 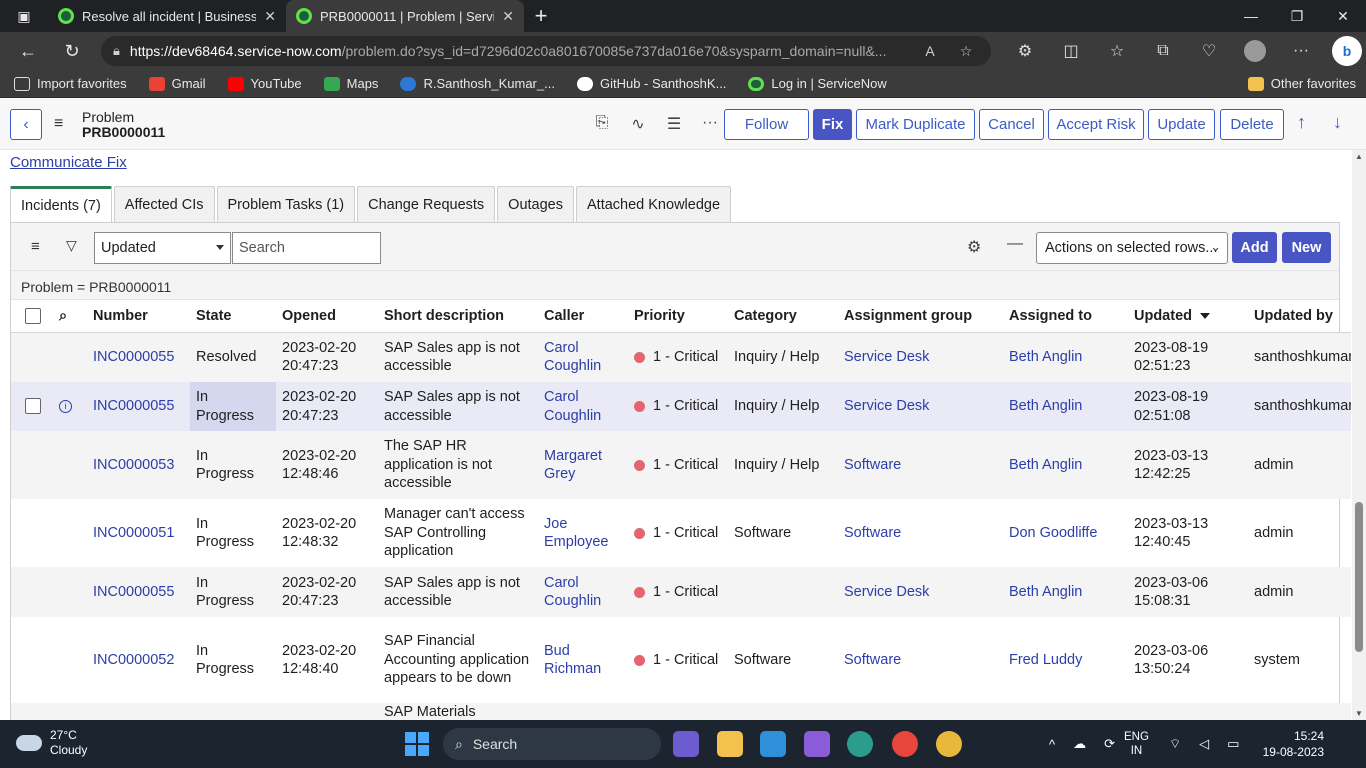 I want to click on tab-change-requests: Change Requests, so click(x=426, y=204).